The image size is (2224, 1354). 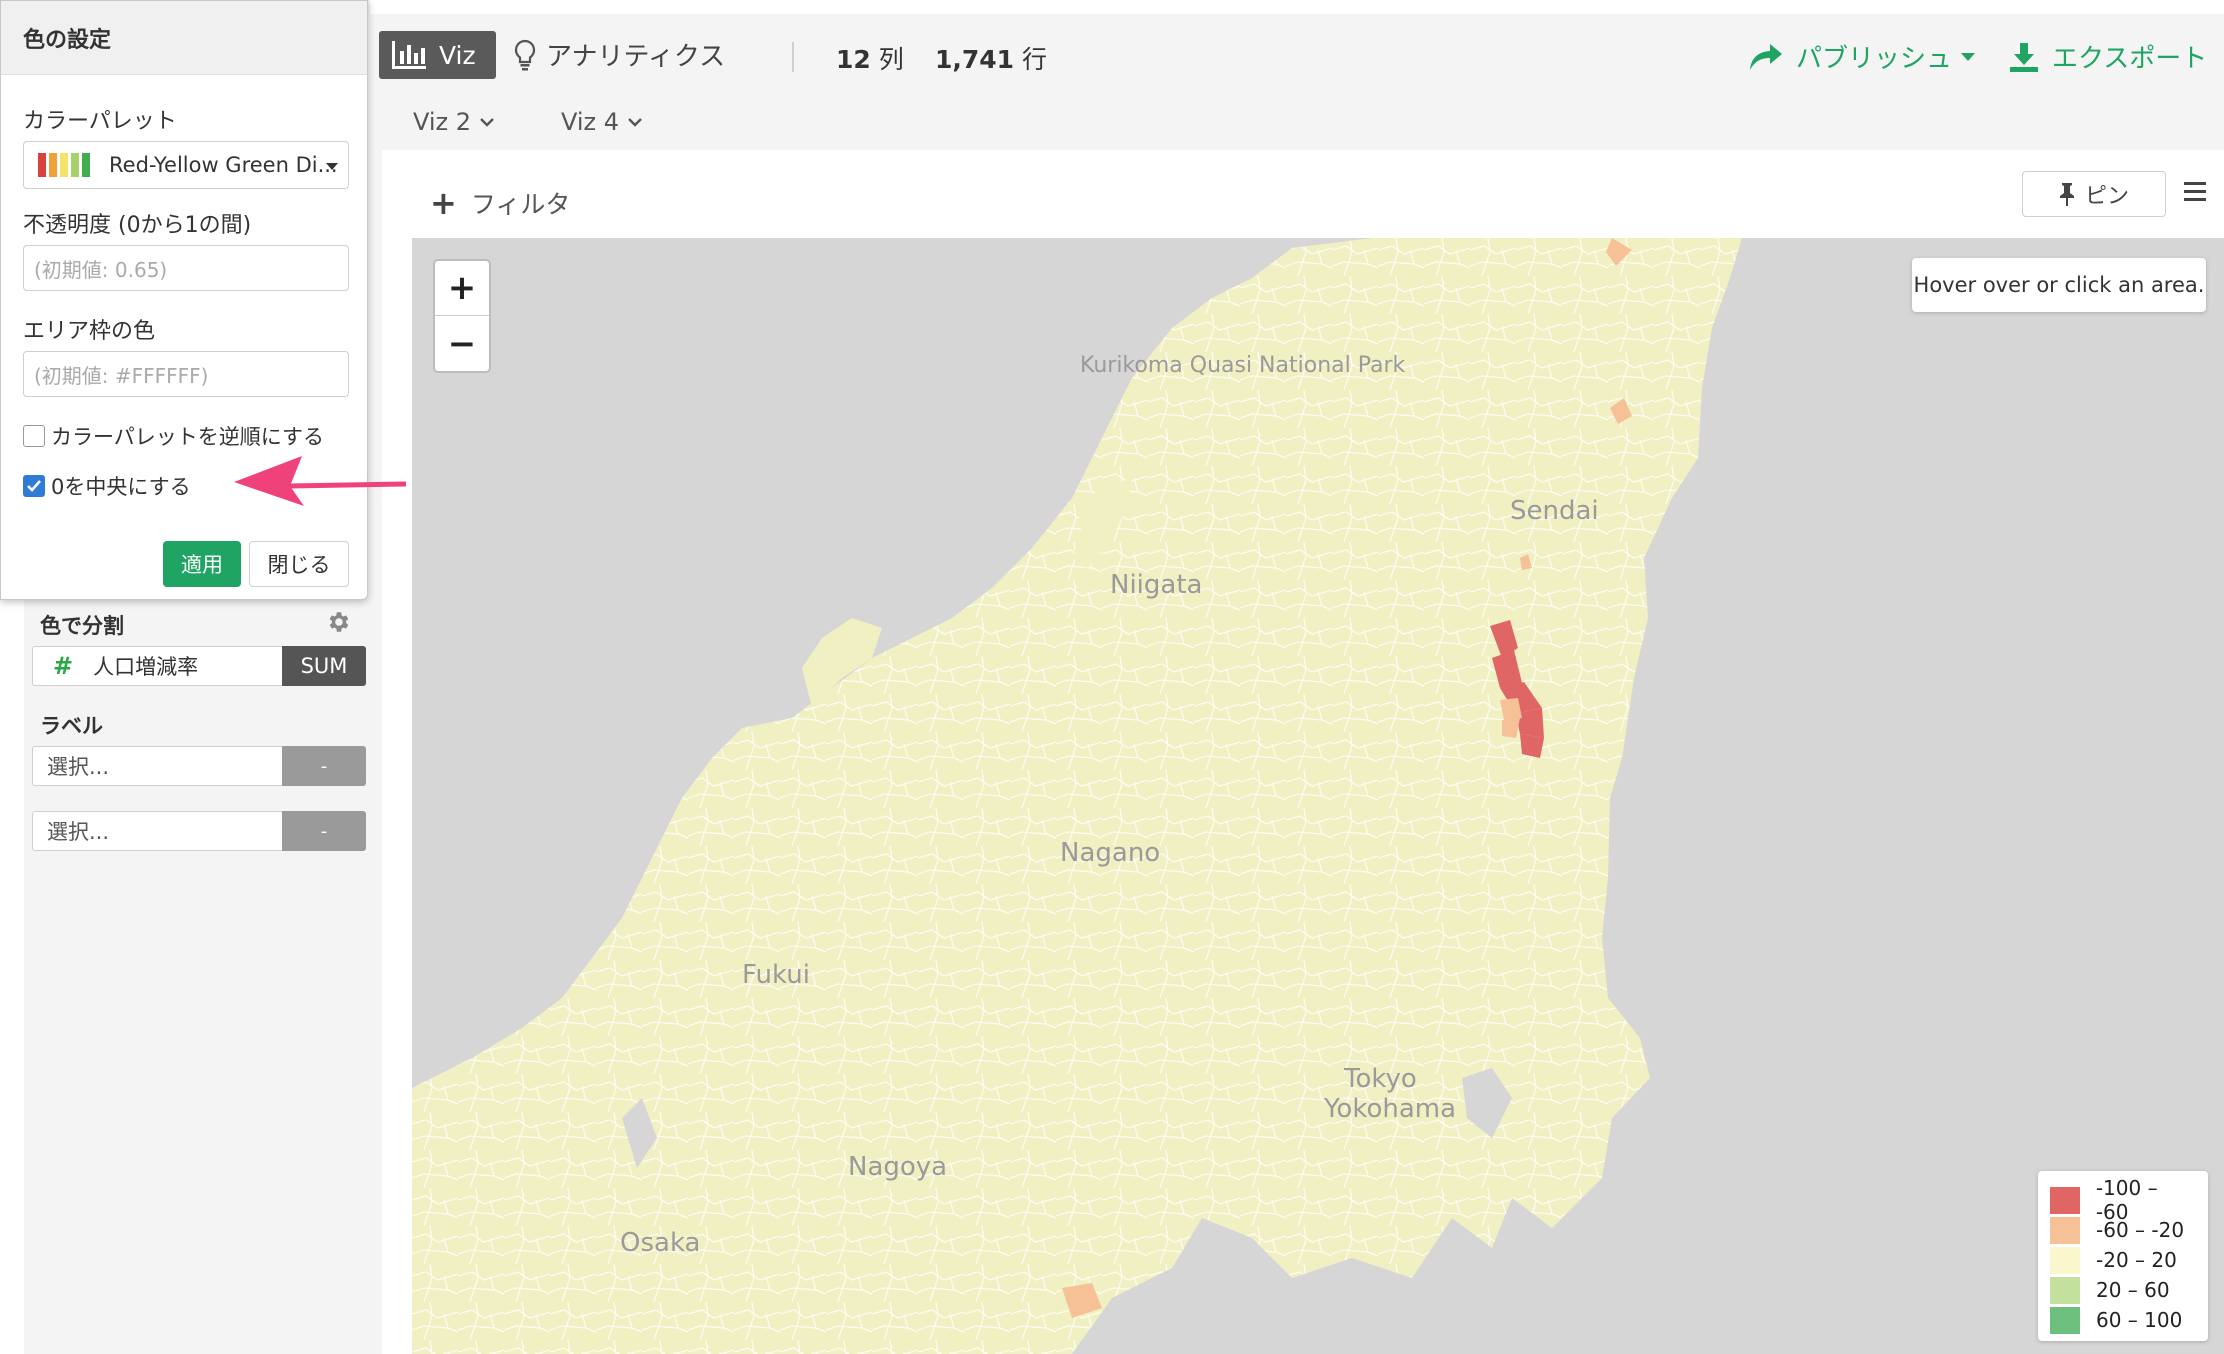 What do you see at coordinates (2024, 57) in the screenshot?
I see `download-icon` at bounding box center [2024, 57].